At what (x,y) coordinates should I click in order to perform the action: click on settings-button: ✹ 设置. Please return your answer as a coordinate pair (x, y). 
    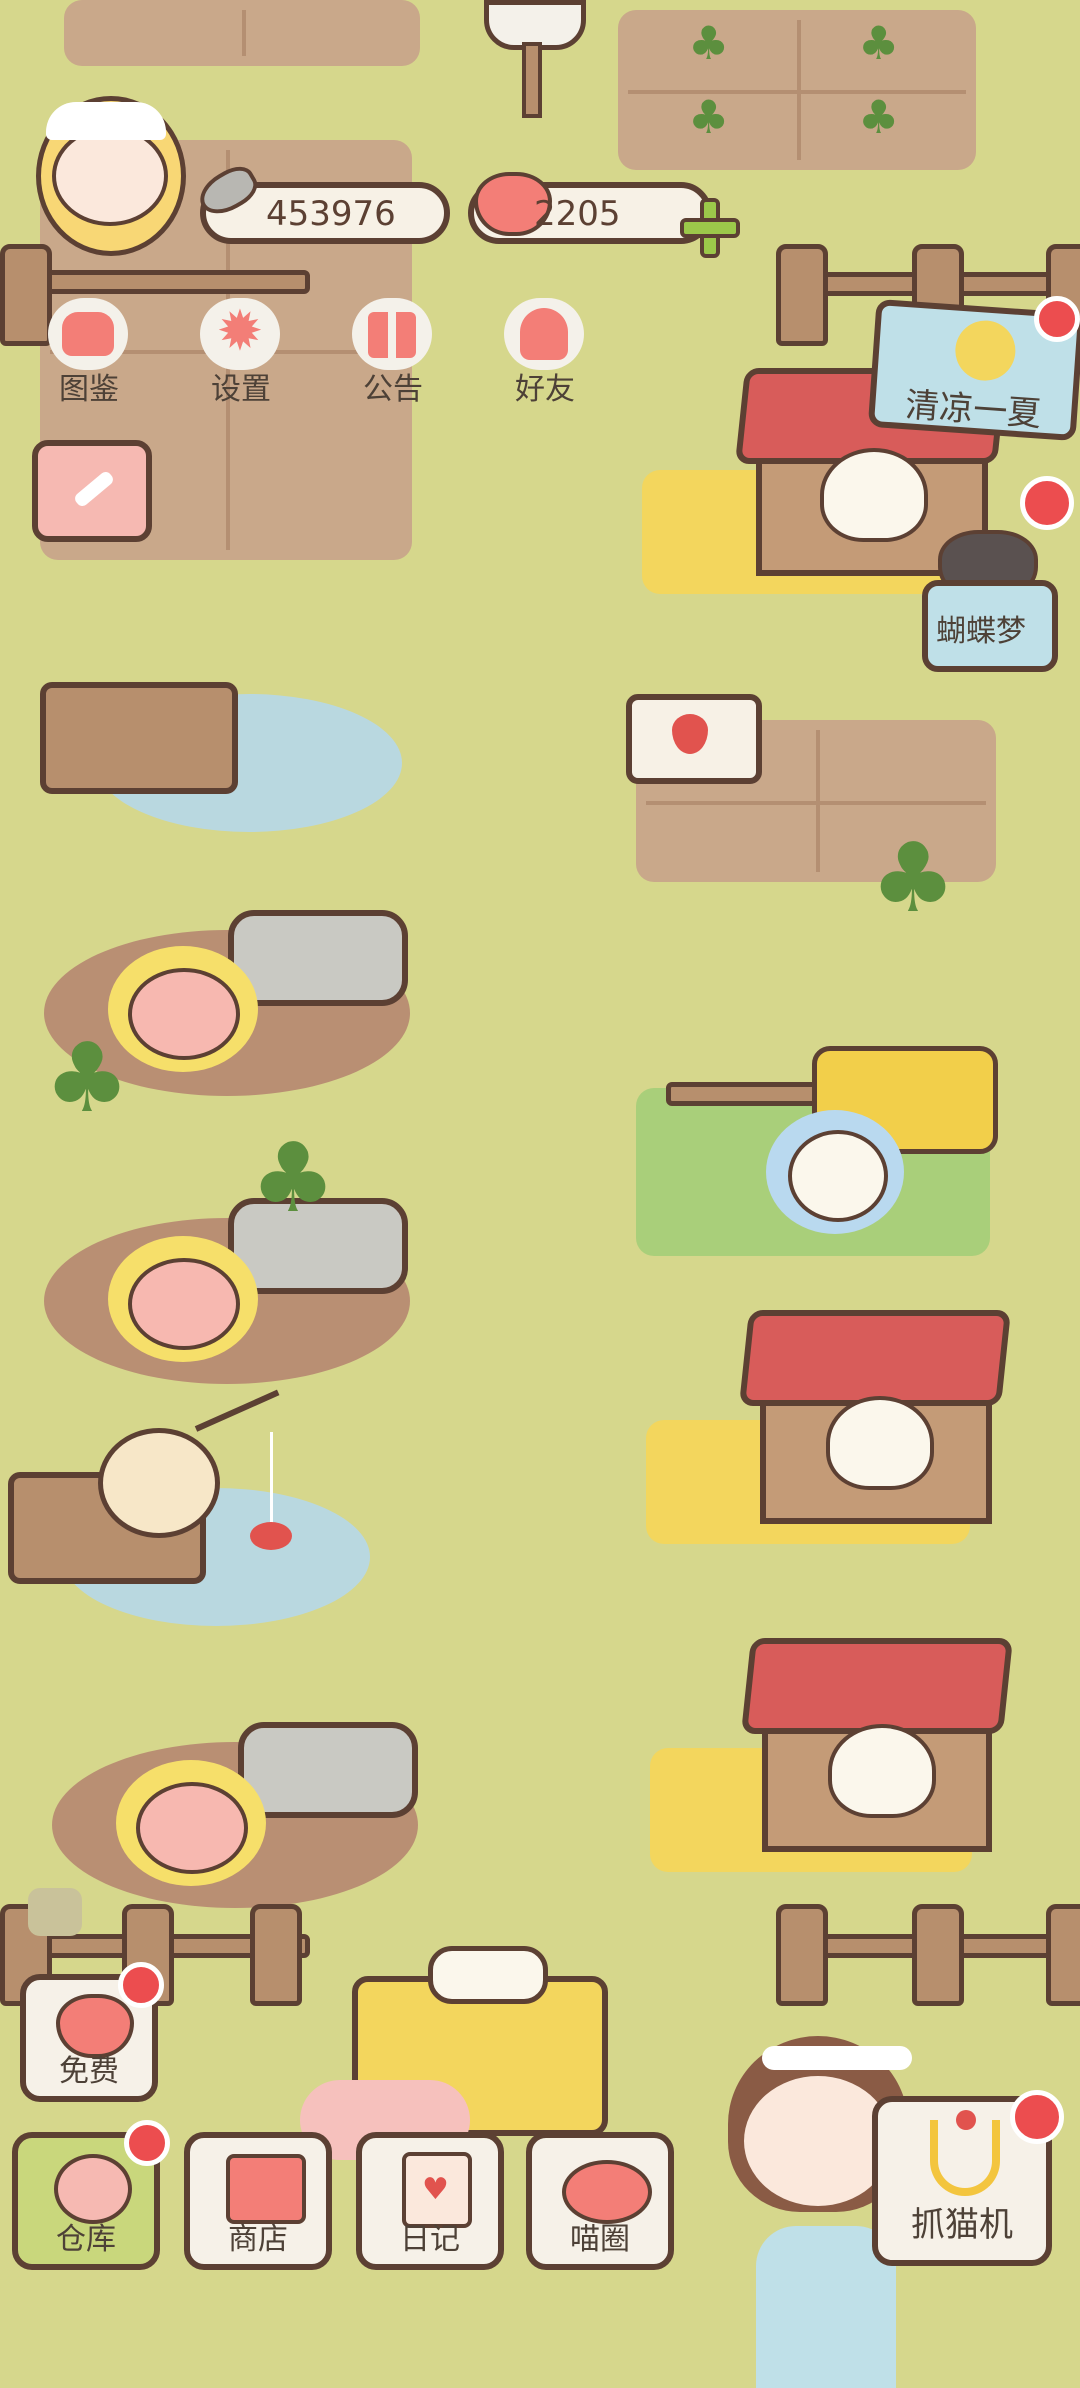
    Looking at the image, I should click on (241, 349).